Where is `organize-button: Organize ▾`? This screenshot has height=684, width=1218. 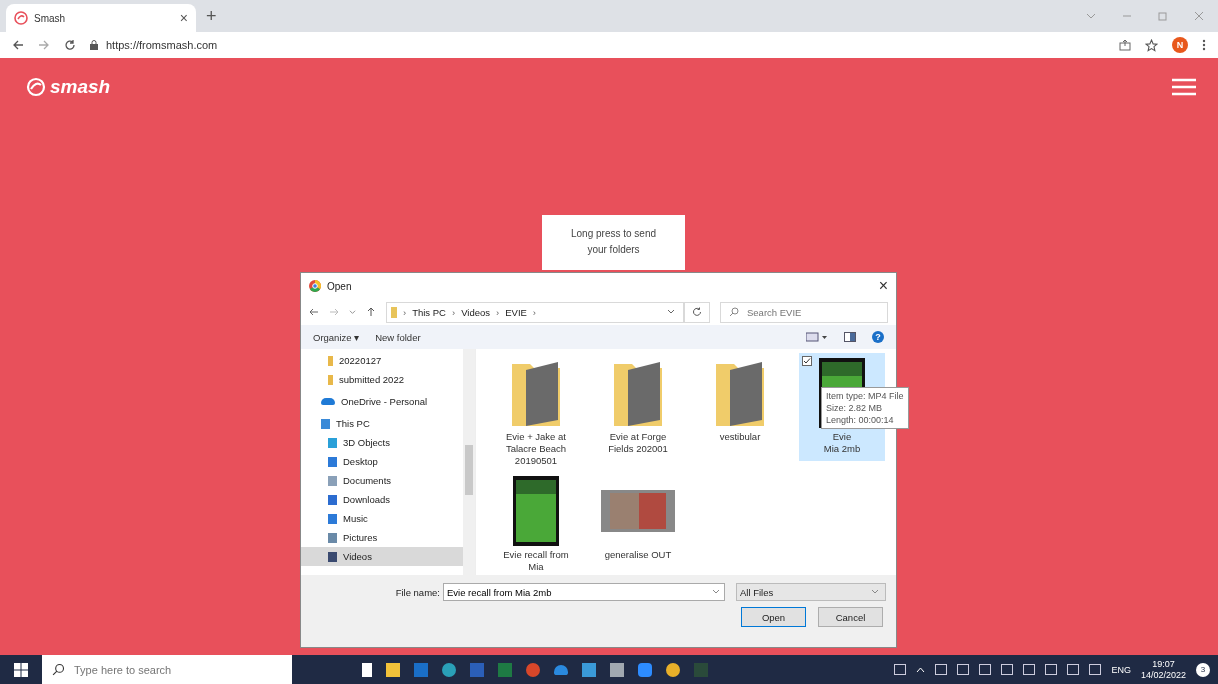
organize-button: Organize ▾ is located at coordinates (336, 337).